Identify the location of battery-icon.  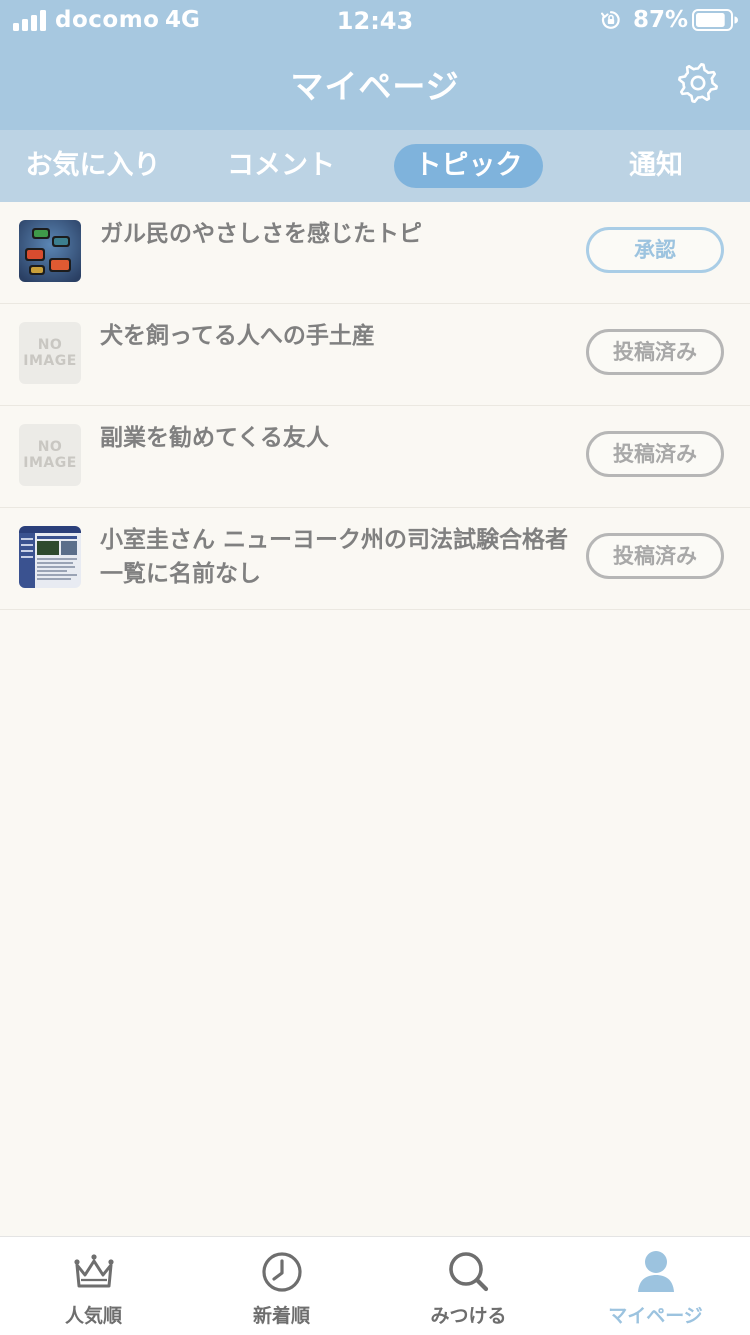
(715, 20).